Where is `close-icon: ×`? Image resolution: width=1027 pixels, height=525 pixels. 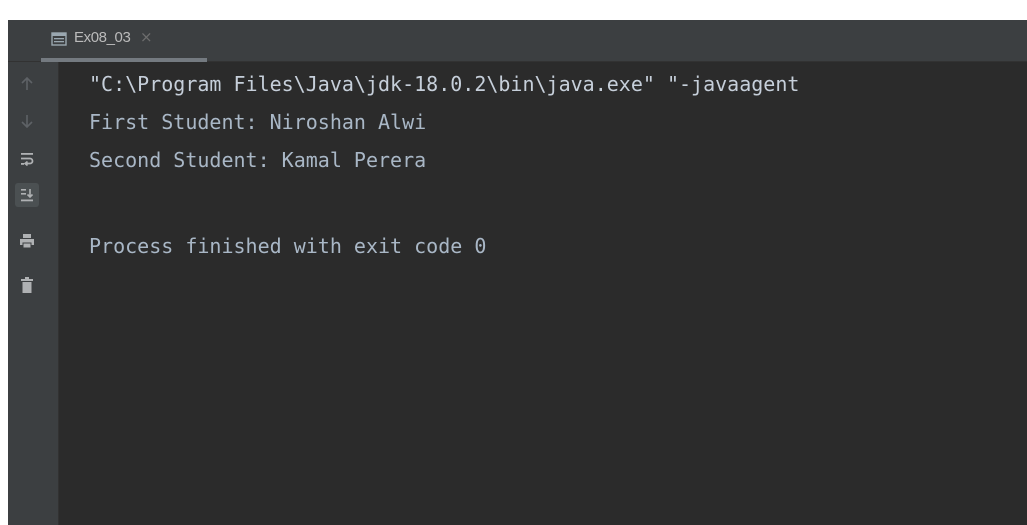
close-icon: × is located at coordinates (146, 37).